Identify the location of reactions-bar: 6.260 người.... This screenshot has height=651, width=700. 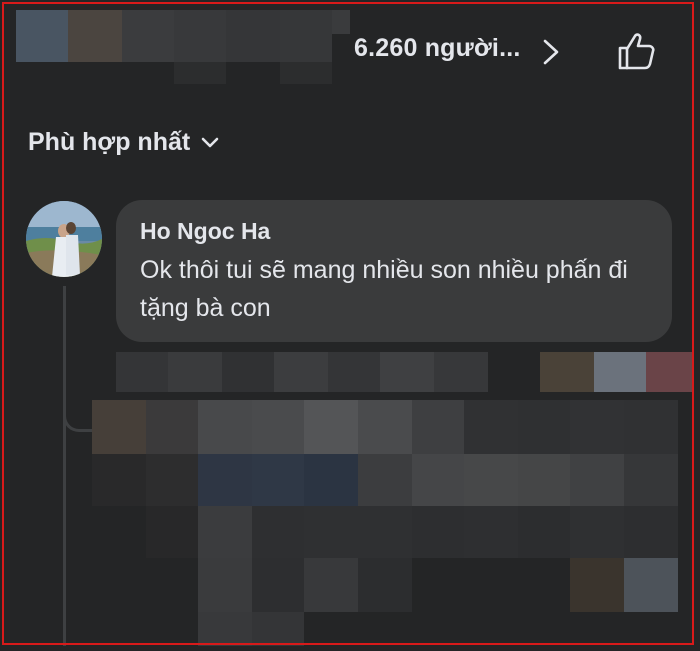
(350, 45).